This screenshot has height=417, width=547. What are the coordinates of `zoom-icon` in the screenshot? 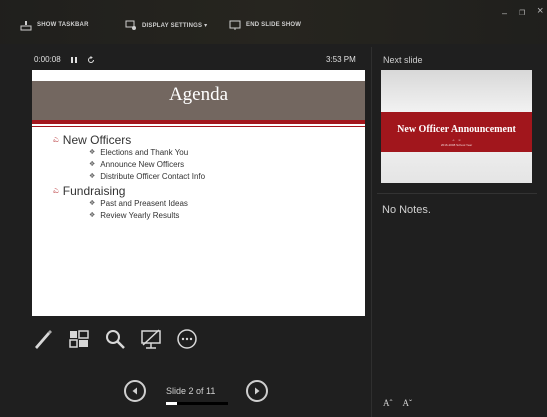 It's located at (115, 339).